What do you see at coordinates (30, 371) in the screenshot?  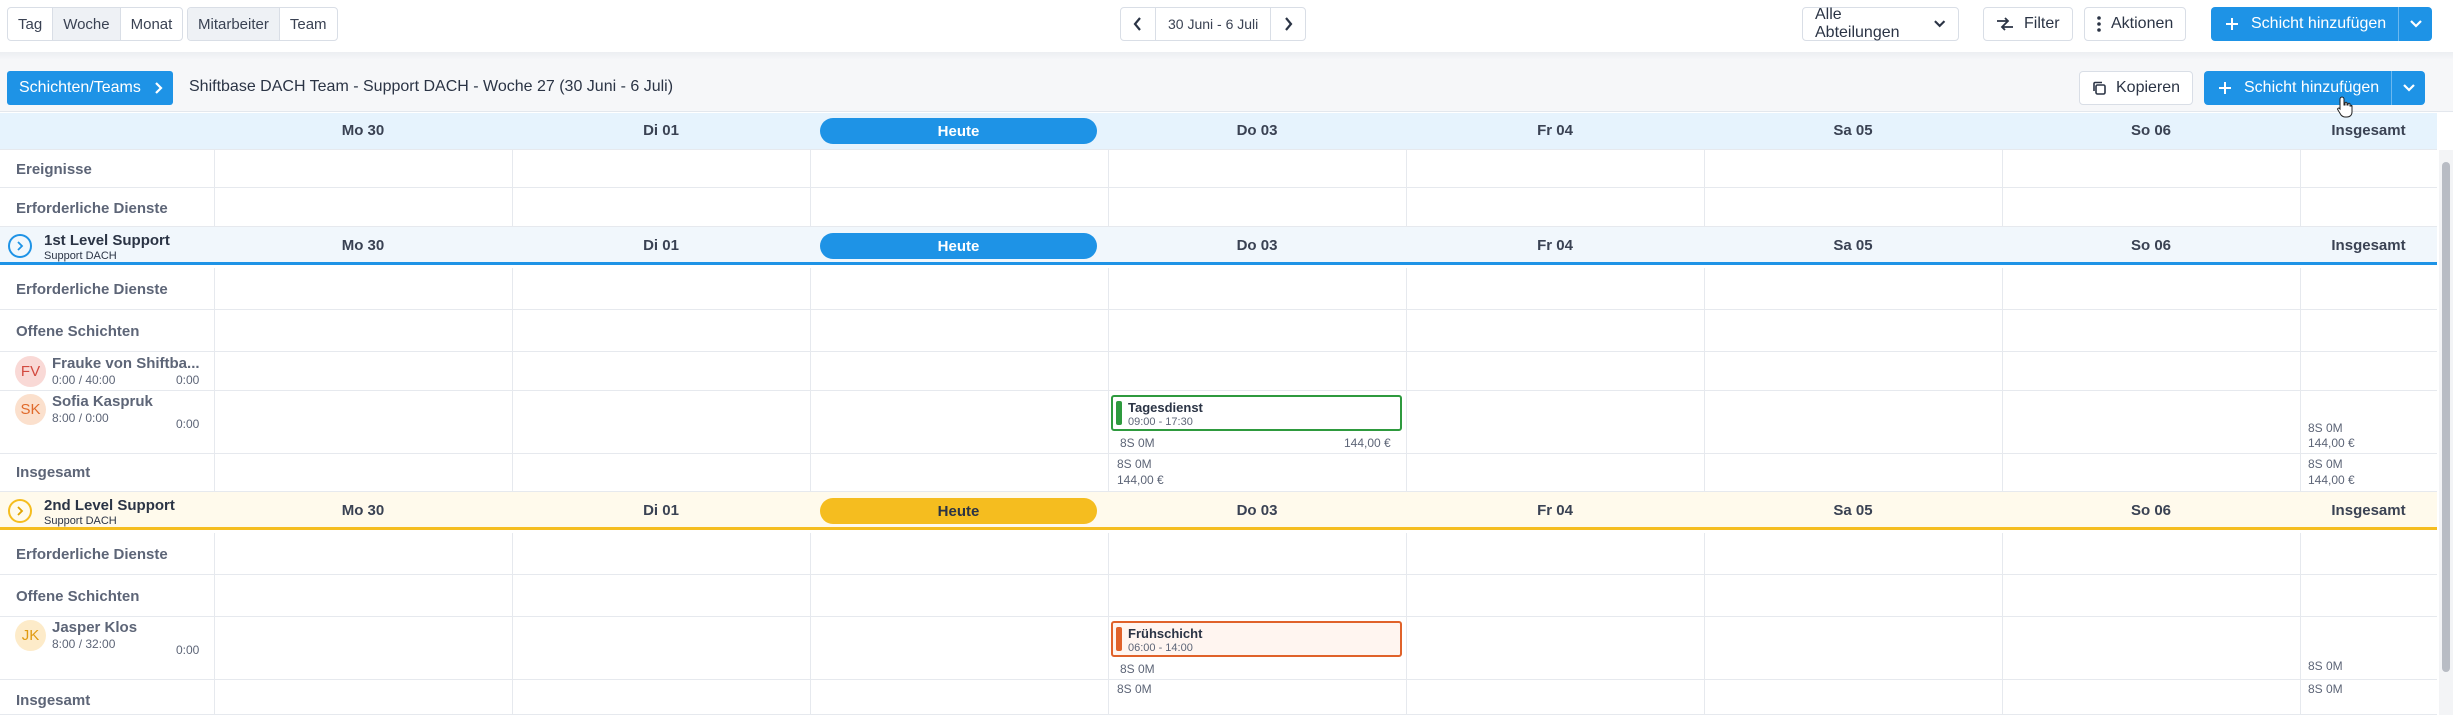 I see `avatar: FV` at bounding box center [30, 371].